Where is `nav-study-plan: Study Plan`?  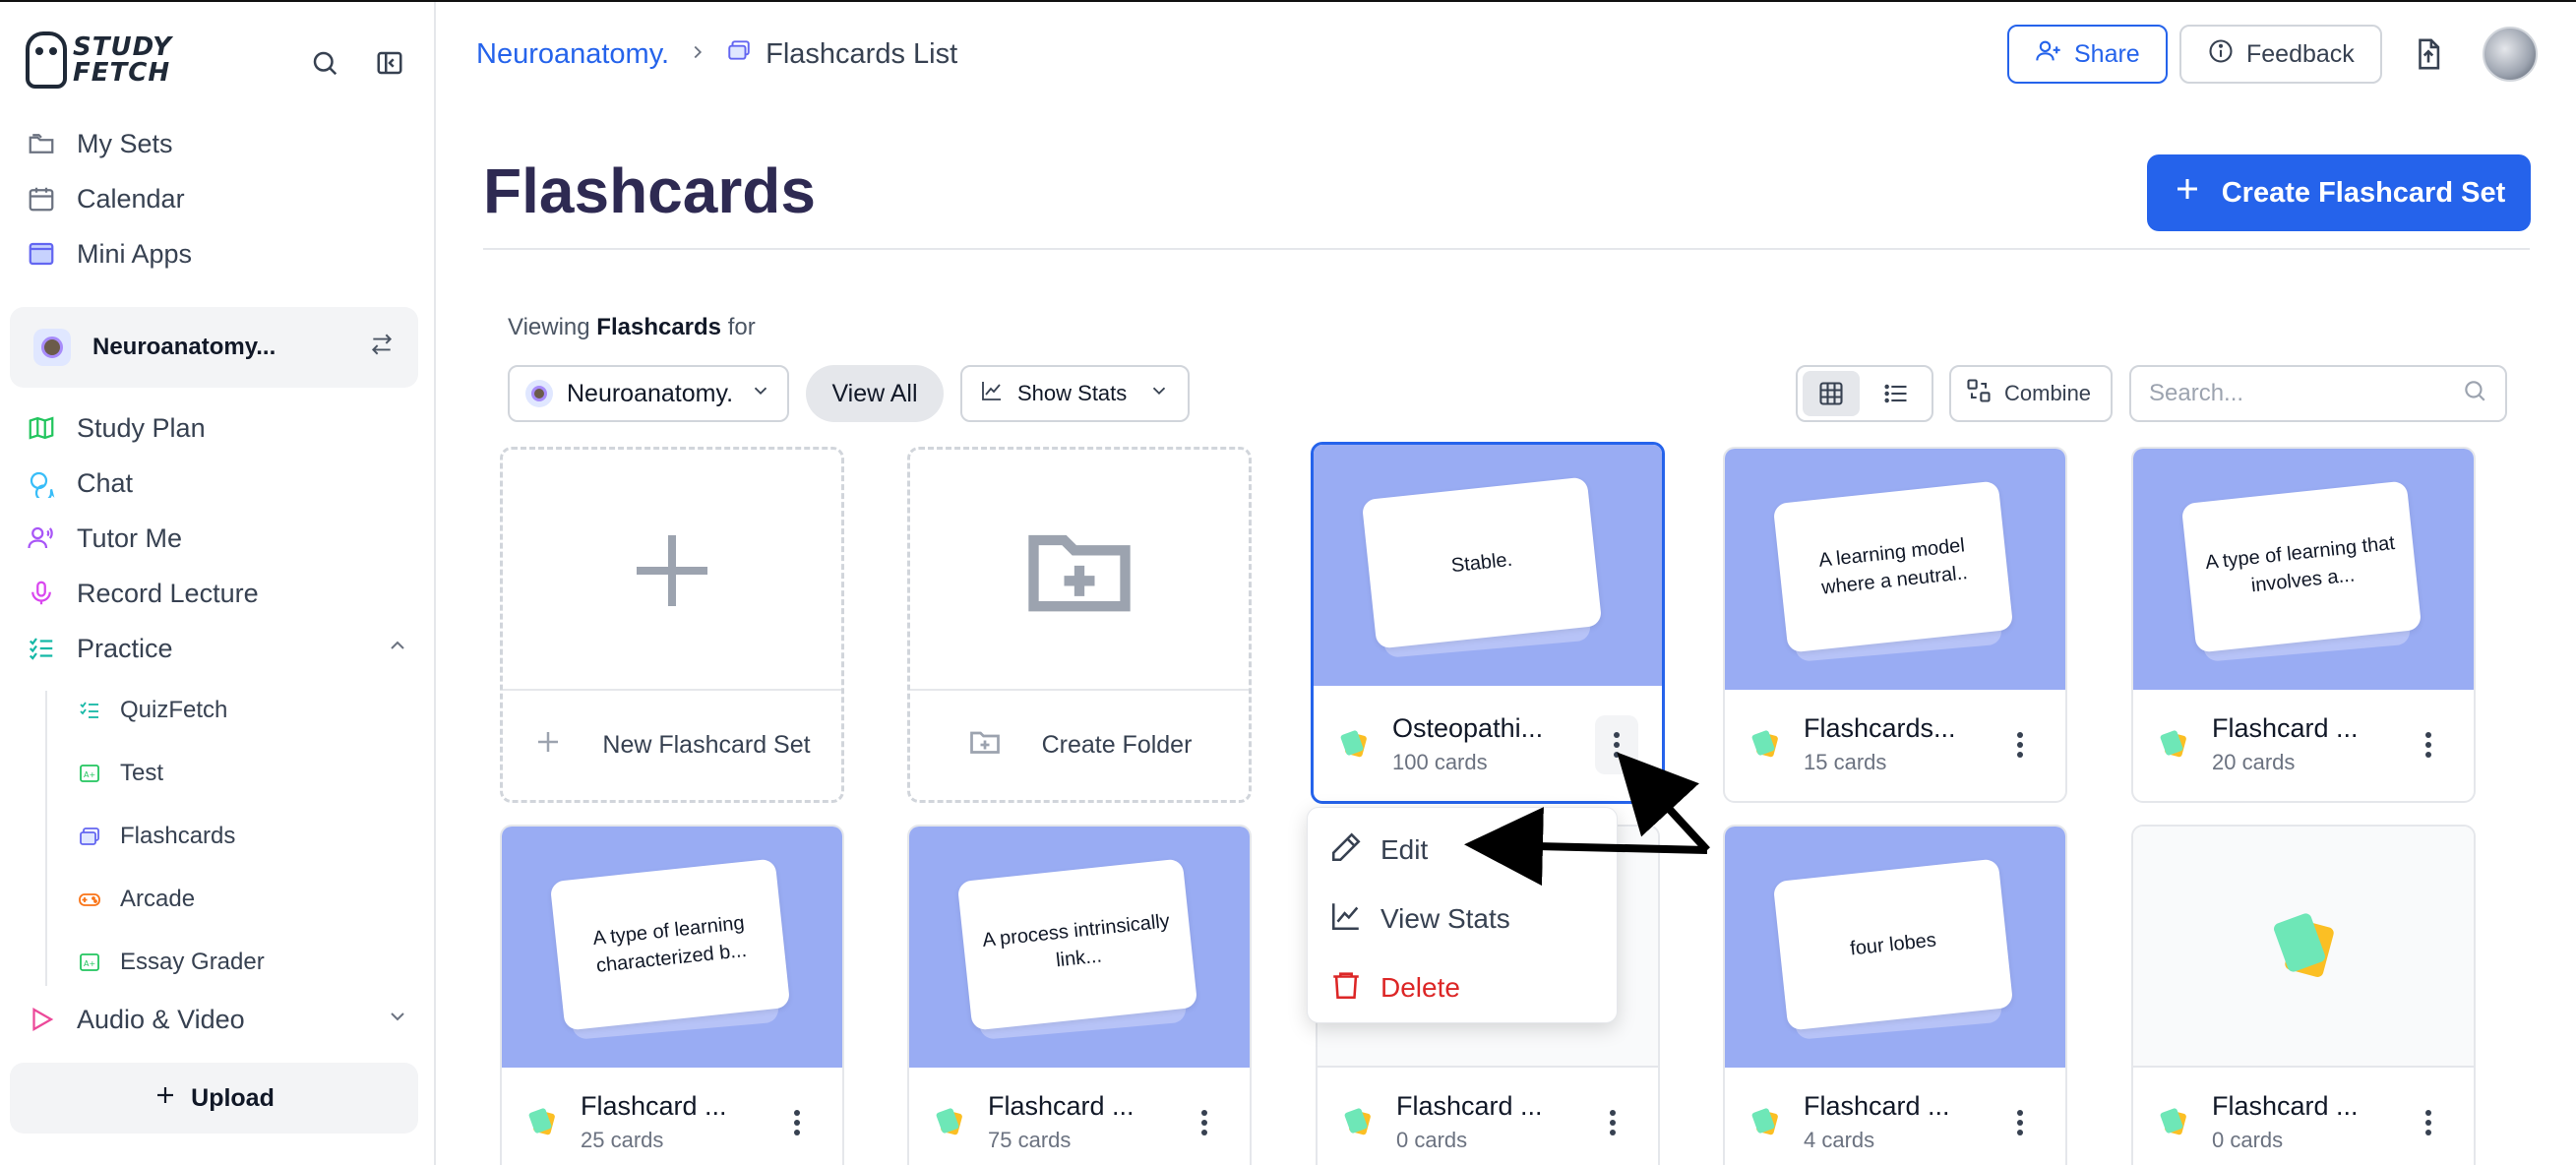 nav-study-plan: Study Plan is located at coordinates (116, 428).